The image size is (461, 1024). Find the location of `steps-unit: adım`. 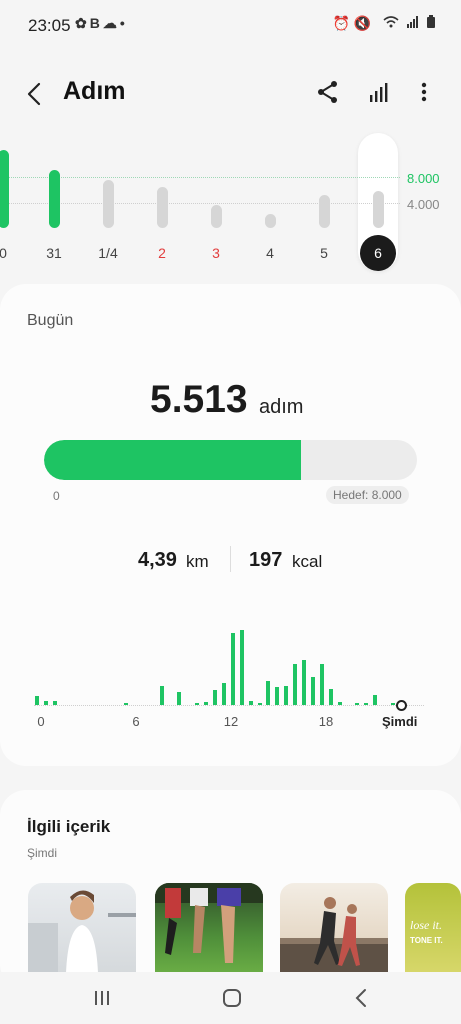

steps-unit: adım is located at coordinates (281, 407).